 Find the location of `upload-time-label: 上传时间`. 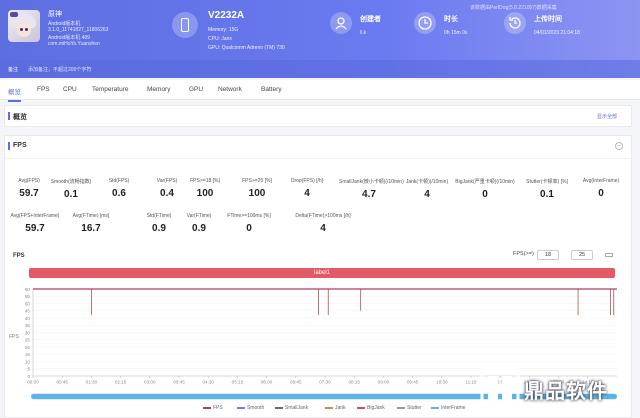

upload-time-label: 上传时间 is located at coordinates (548, 19).